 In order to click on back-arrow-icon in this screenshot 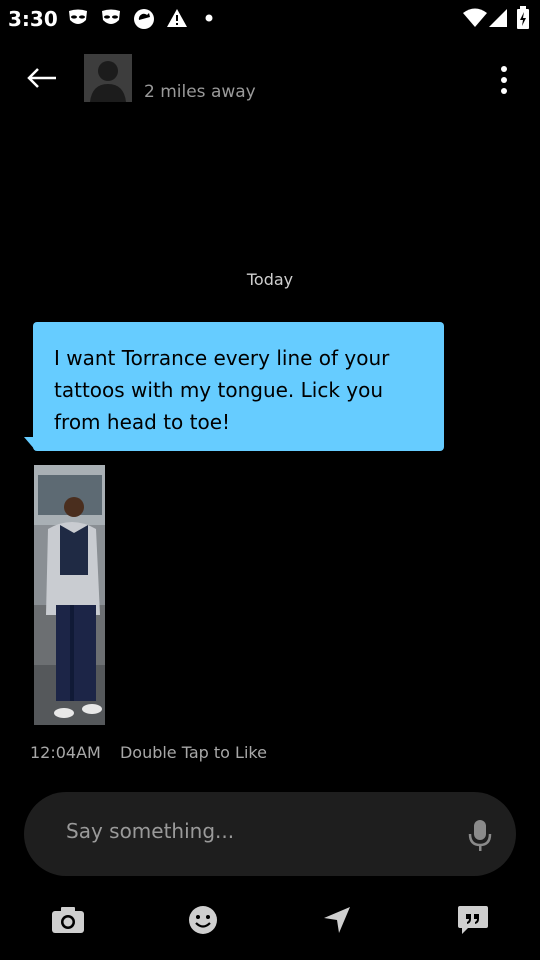, I will do `click(41, 78)`.